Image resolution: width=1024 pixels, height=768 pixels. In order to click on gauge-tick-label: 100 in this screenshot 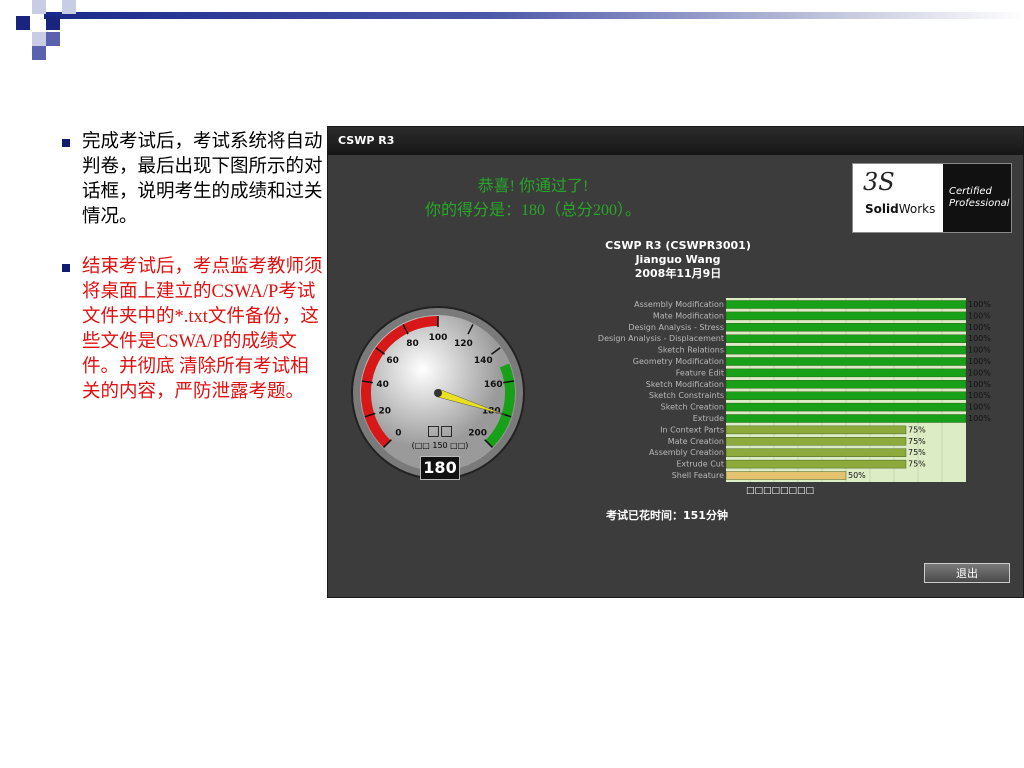, I will do `click(438, 338)`.